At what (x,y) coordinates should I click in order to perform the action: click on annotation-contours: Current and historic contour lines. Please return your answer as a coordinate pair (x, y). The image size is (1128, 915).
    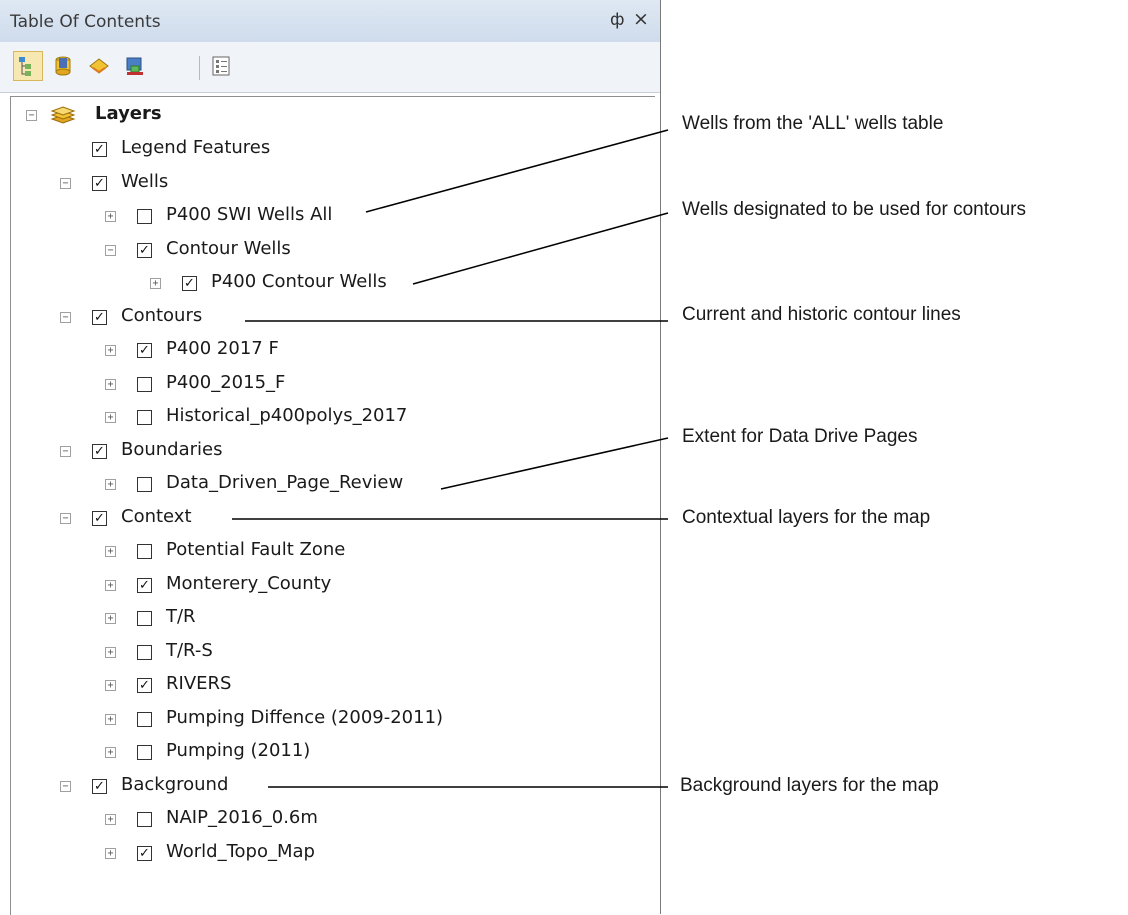
    Looking at the image, I should click on (821, 314).